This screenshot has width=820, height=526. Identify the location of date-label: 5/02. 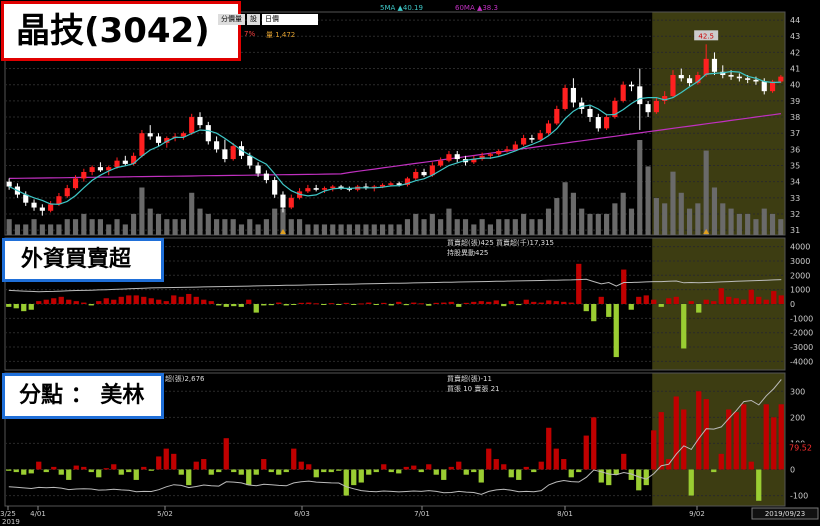
(165, 514).